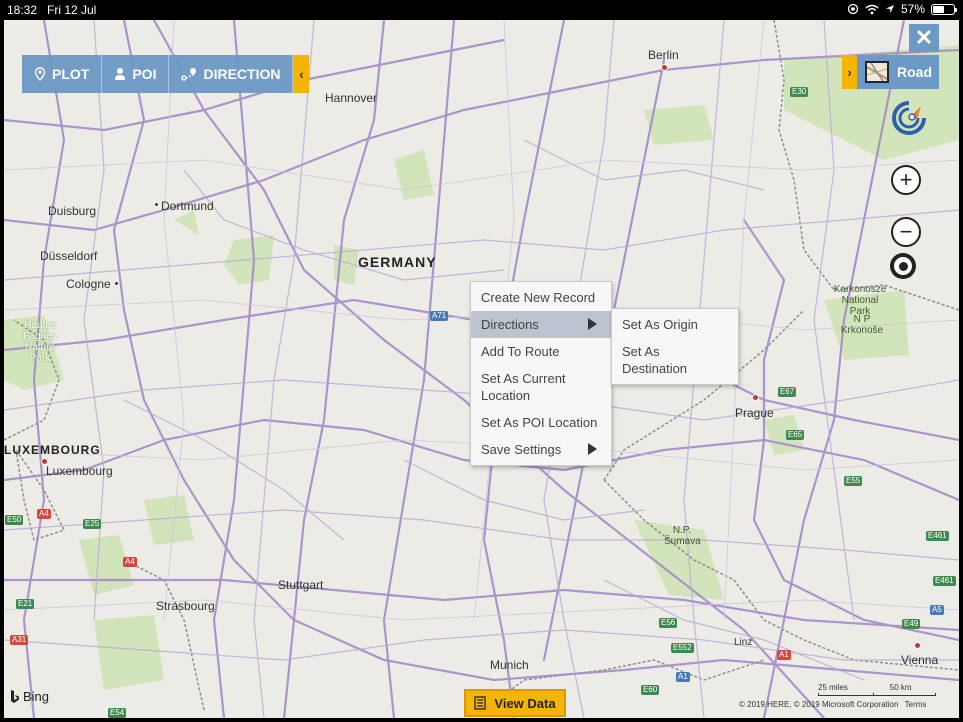 The height and width of the screenshot is (722, 963). Describe the element at coordinates (116, 283) in the screenshot. I see `city-dot-cologne` at that location.